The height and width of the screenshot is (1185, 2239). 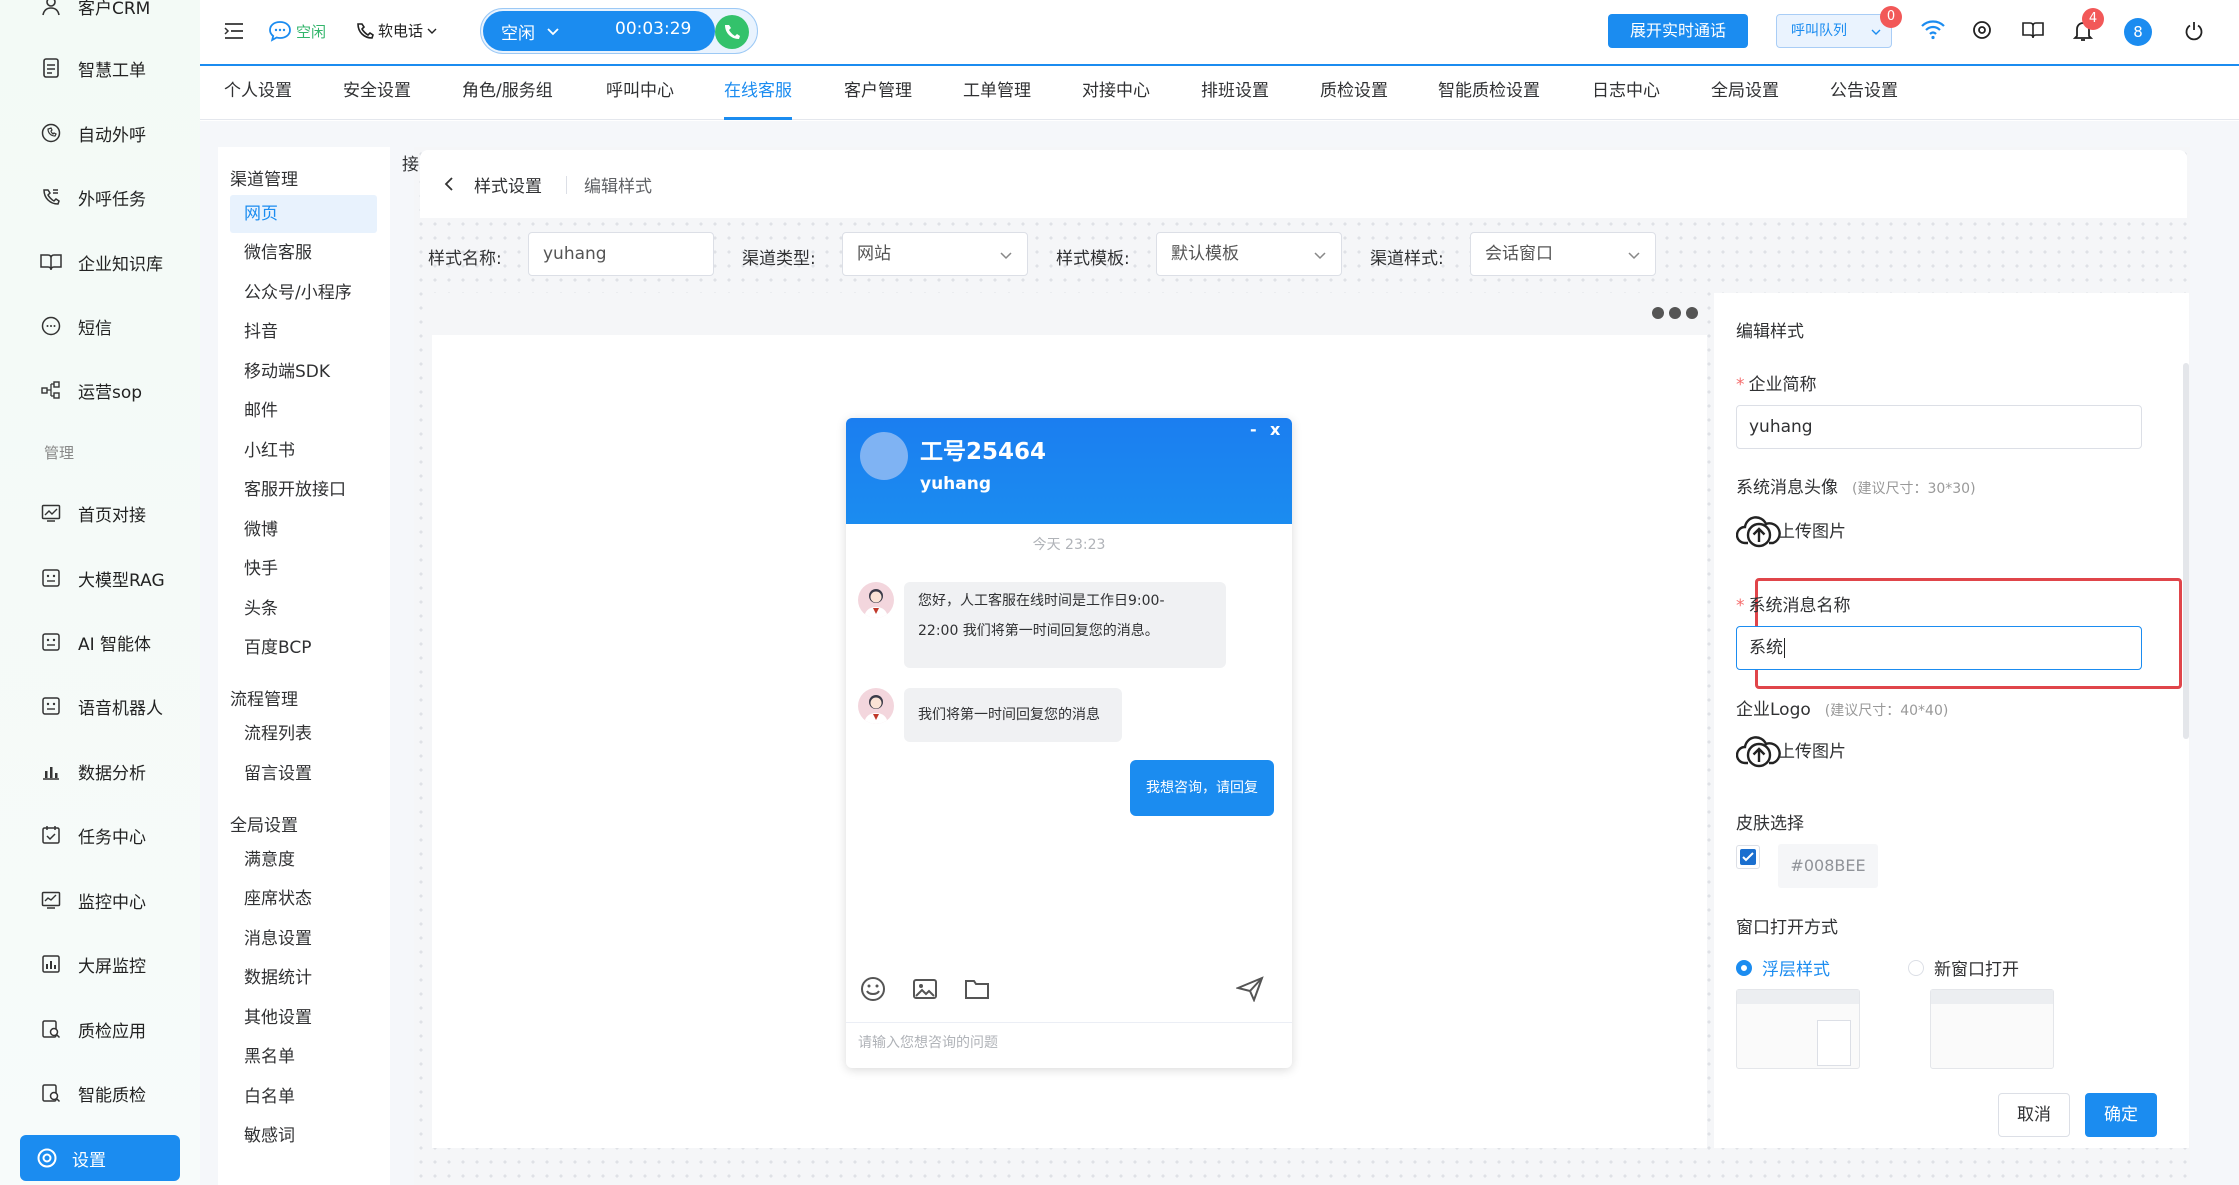 What do you see at coordinates (303, 860) in the screenshot?
I see `channel-item-satisfaction: 满意度` at bounding box center [303, 860].